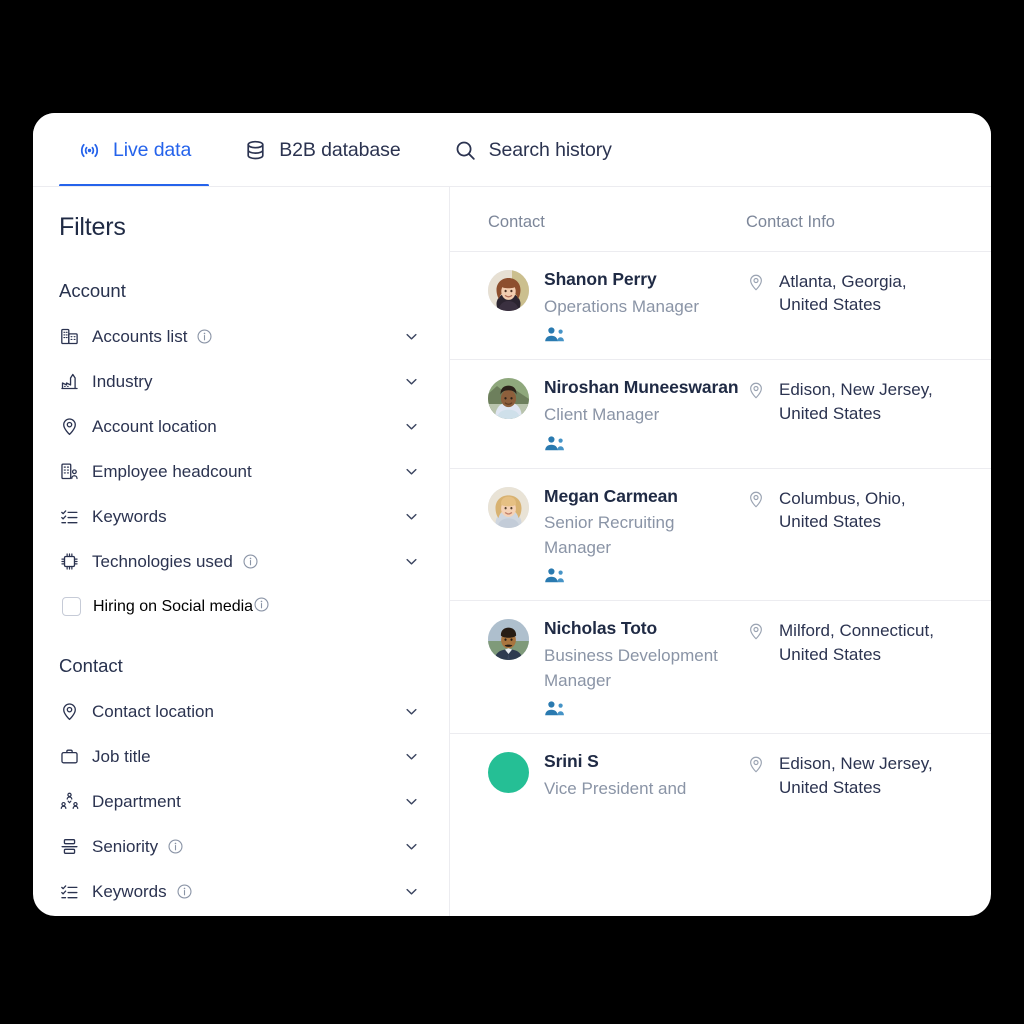 The width and height of the screenshot is (1024, 1024). Describe the element at coordinates (240, 561) in the screenshot. I see `sidebar-item-technologies-used: Technologies used` at that location.